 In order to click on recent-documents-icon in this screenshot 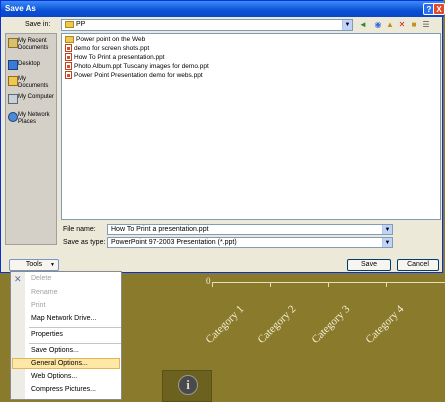, I will do `click(13, 43)`.